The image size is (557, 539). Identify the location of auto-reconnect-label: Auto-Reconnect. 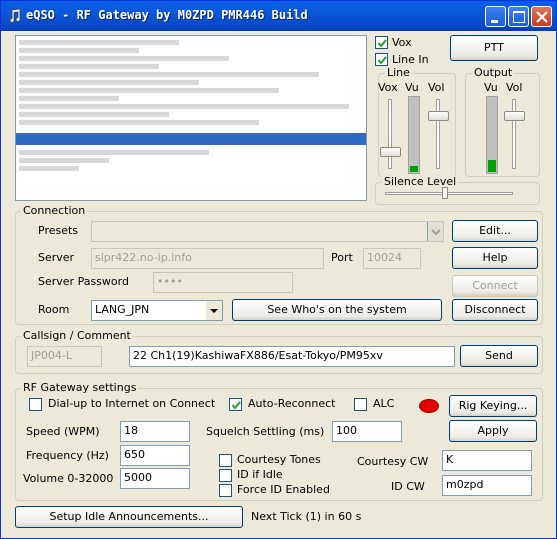
(292, 403).